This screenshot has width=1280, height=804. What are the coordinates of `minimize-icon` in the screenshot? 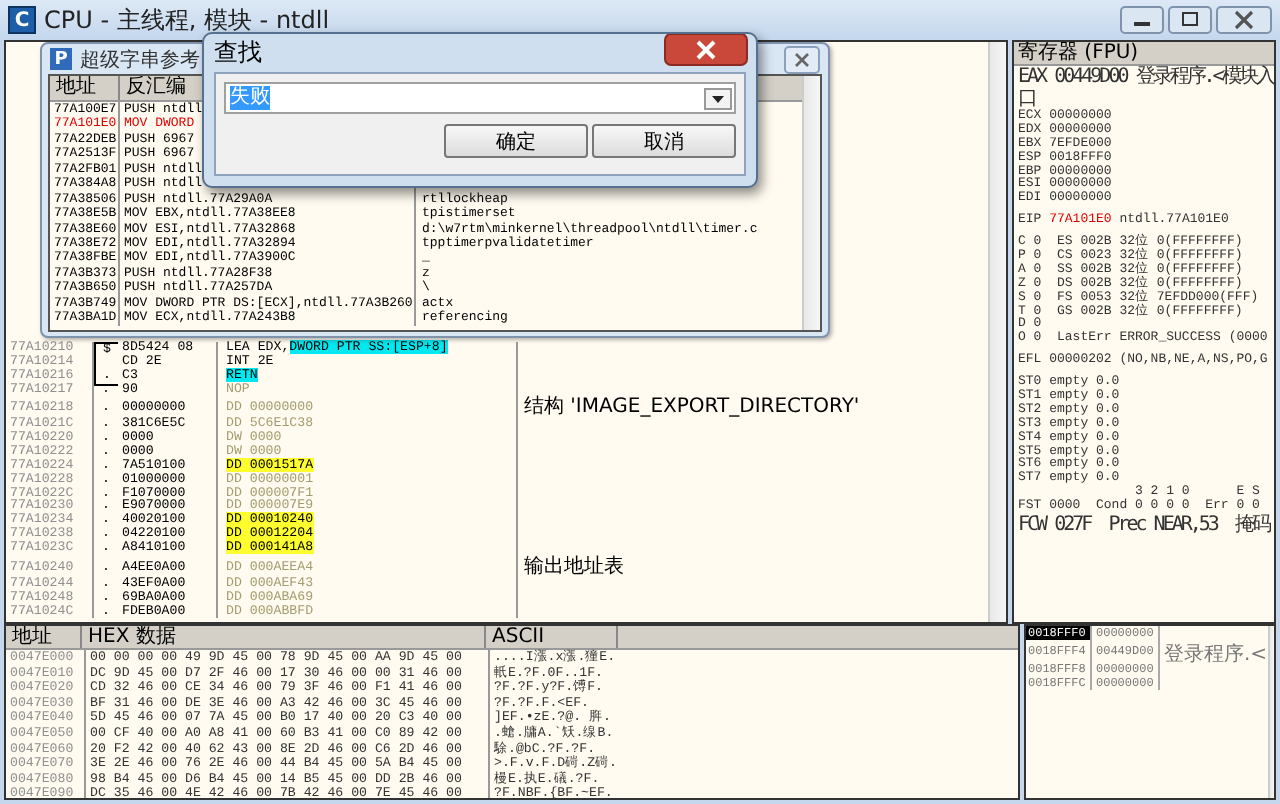 It's located at (1142, 20).